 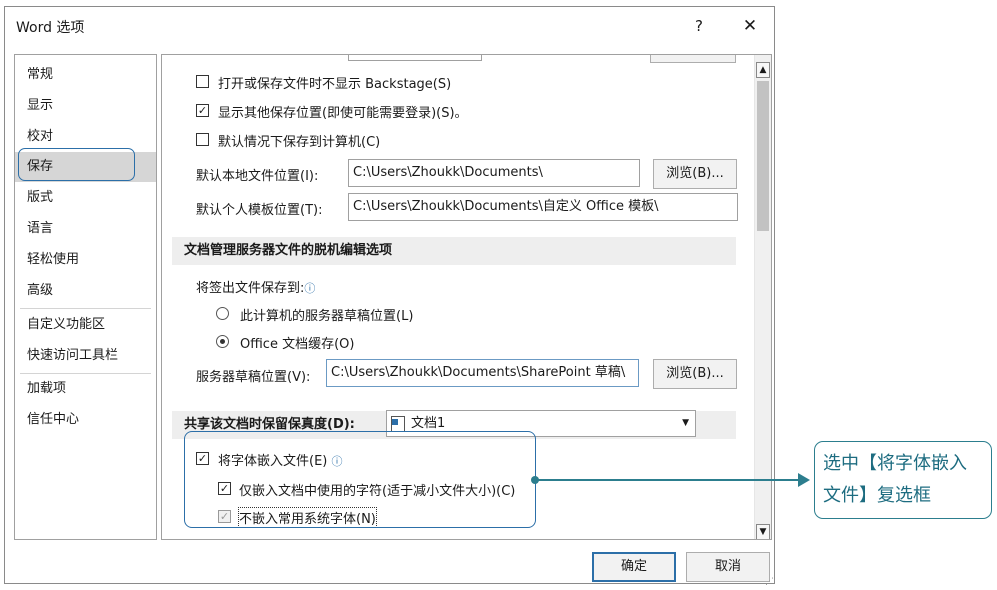 What do you see at coordinates (543, 207) in the screenshot?
I see `template-path-input: C:\Users\Zhoukk\Documents\自定义 Office 模板\` at bounding box center [543, 207].